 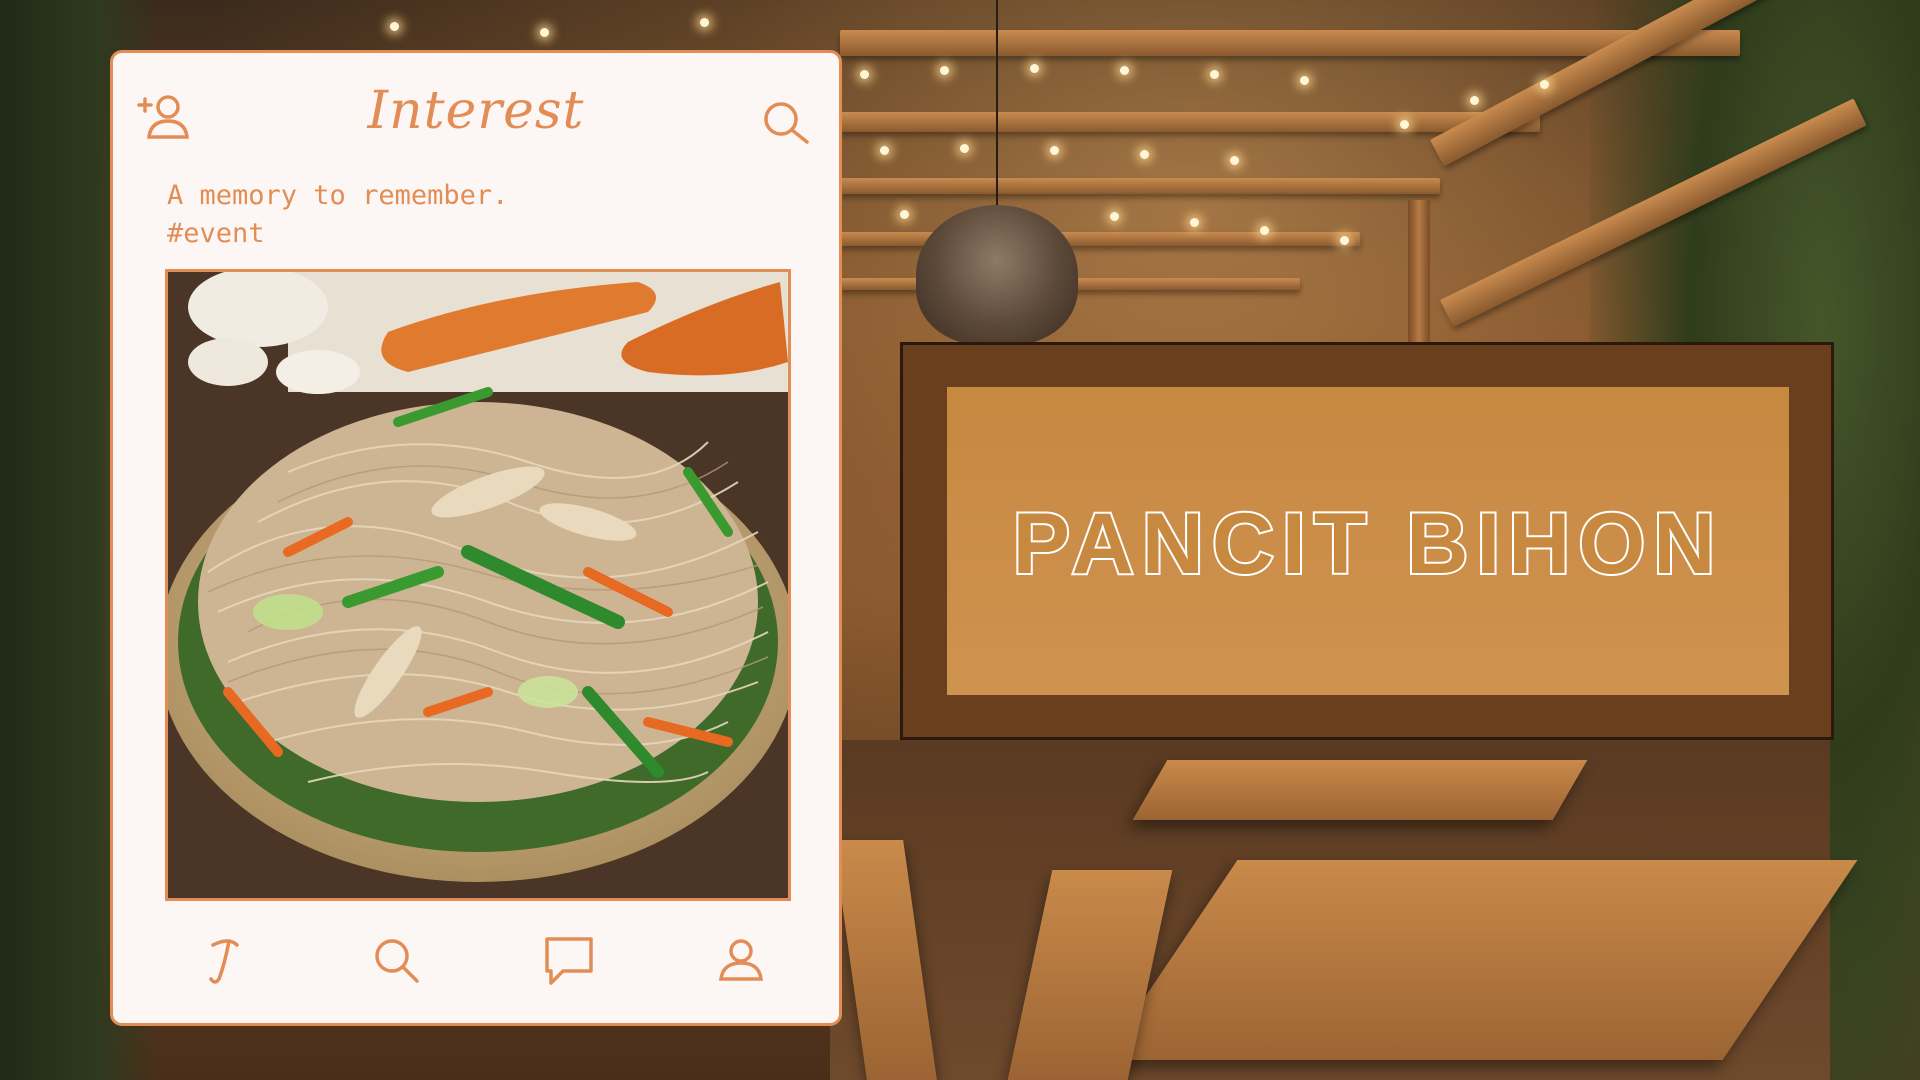 What do you see at coordinates (476, 960) in the screenshot?
I see `bottom-nav` at bounding box center [476, 960].